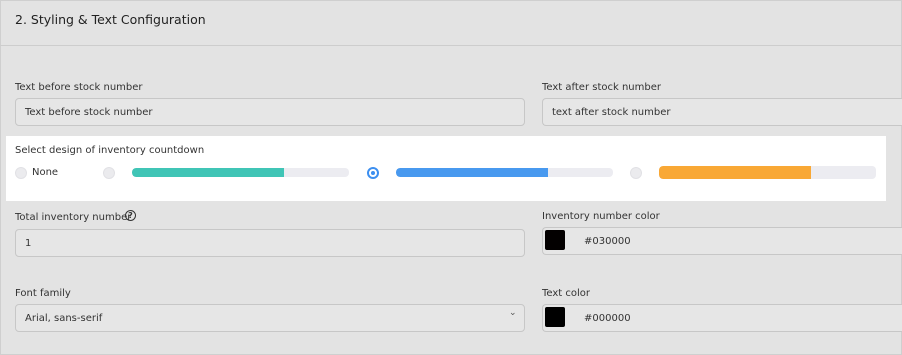 The image size is (902, 355). I want to click on inventory-color-field: #030000, so click(722, 241).